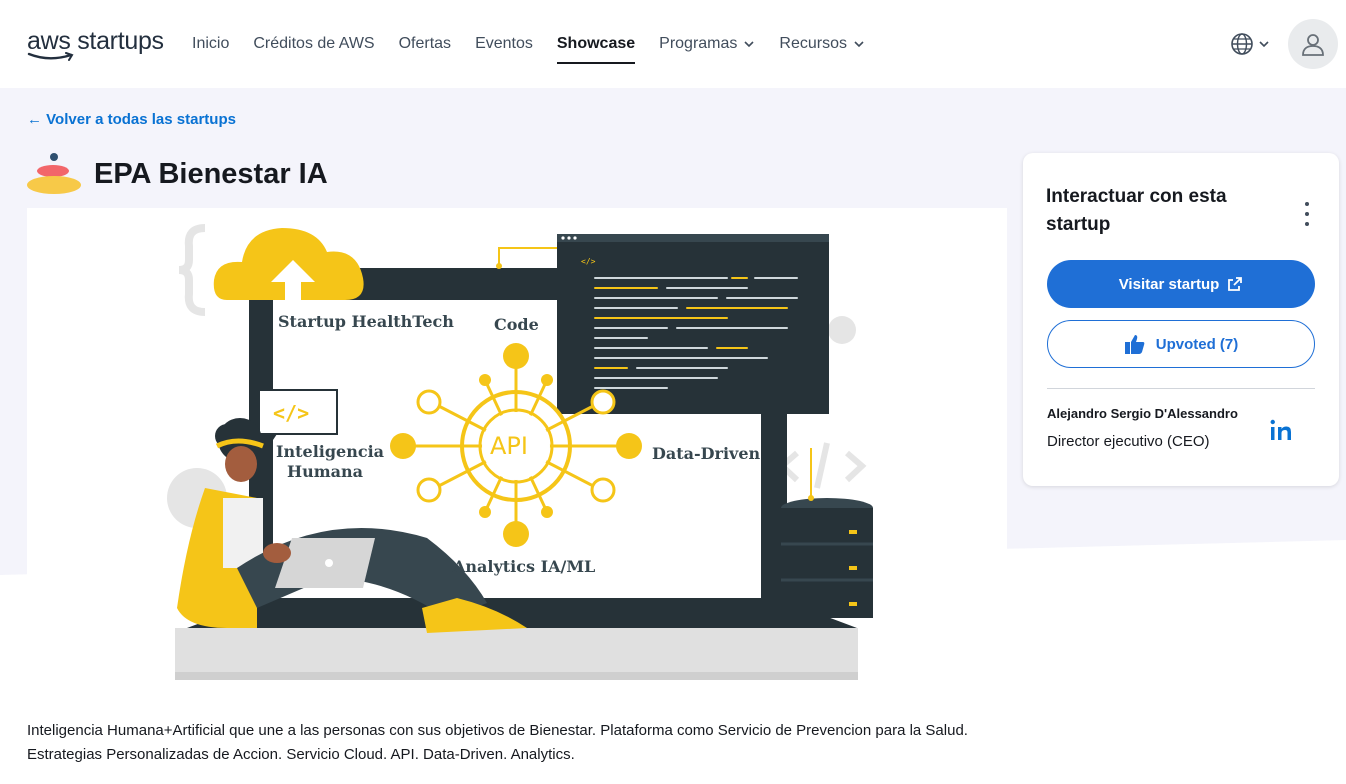  I want to click on label-healthtech: Startup HealthTech, so click(366, 321).